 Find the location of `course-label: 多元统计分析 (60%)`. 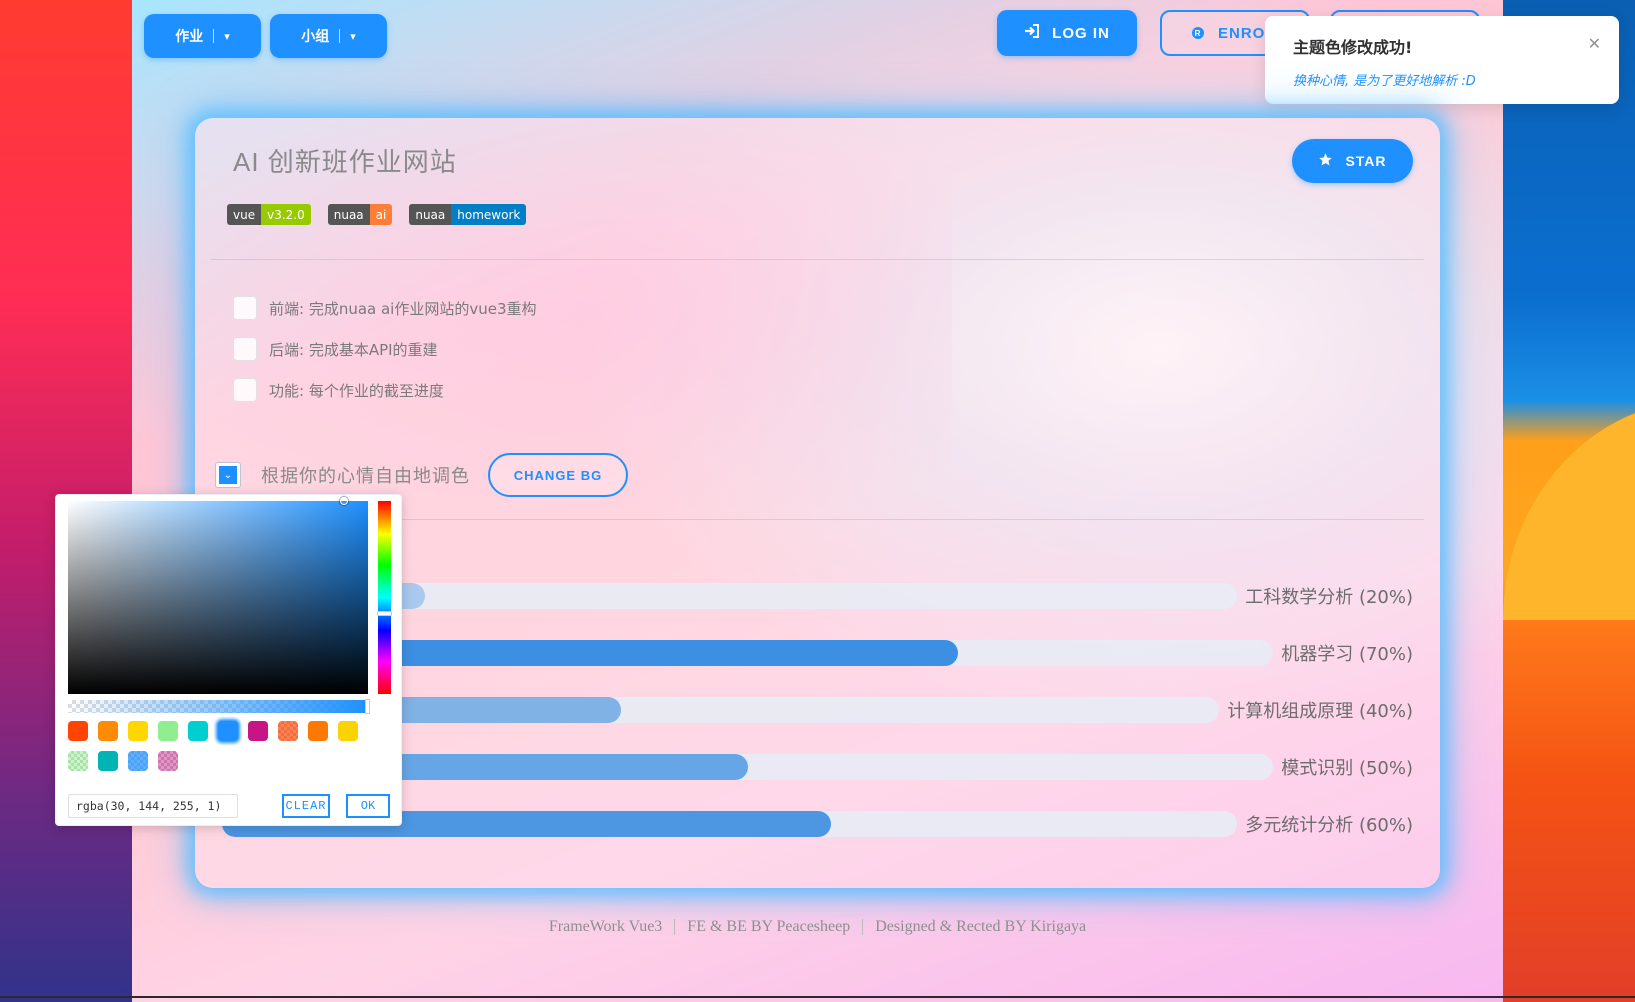

course-label: 多元统计分析 (60%) is located at coordinates (1329, 825).